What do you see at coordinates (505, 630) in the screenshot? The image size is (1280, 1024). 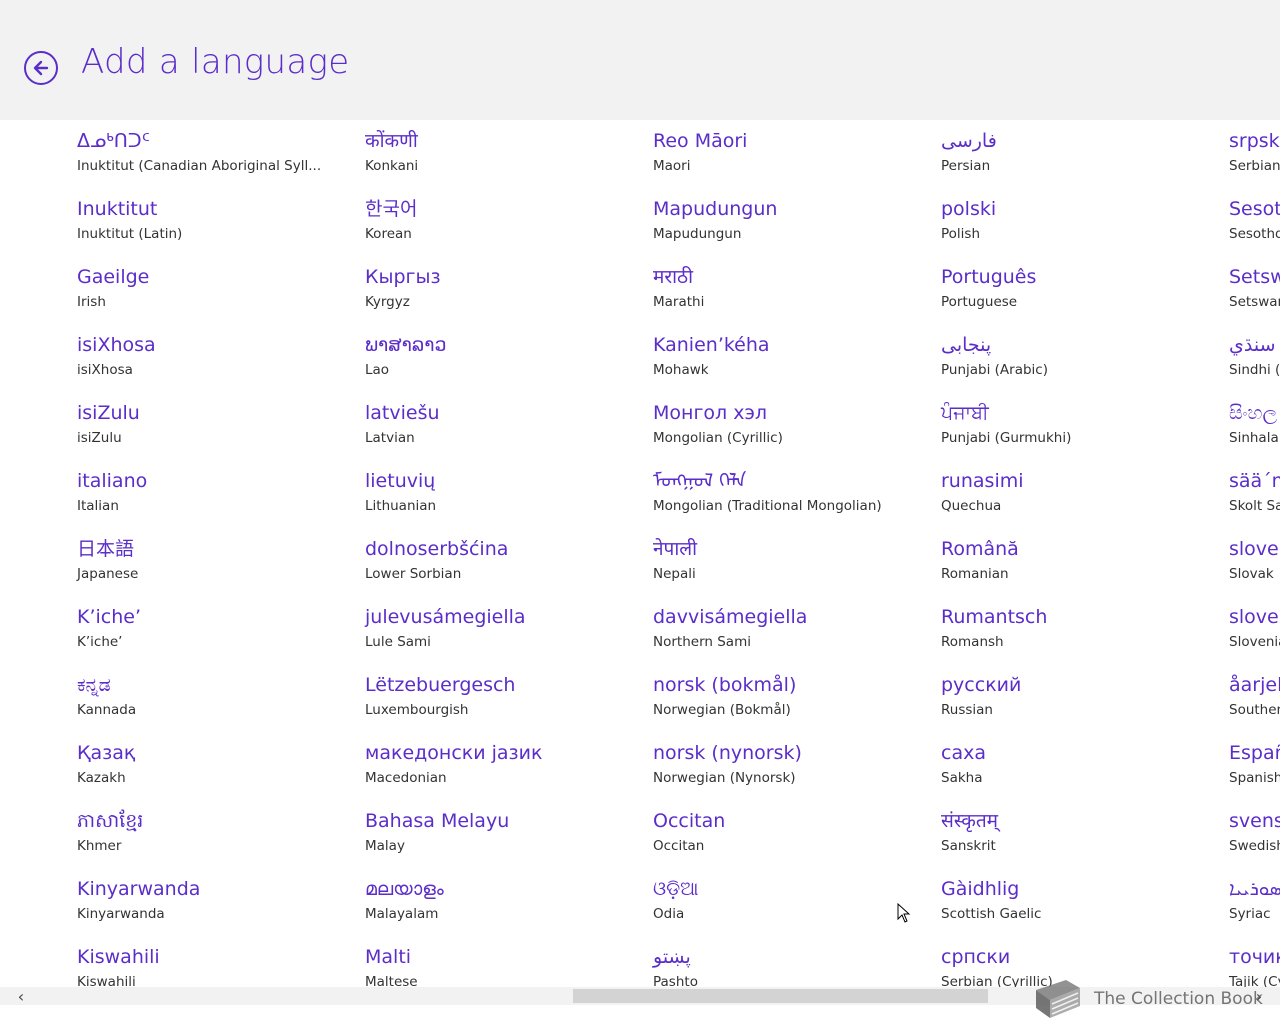 I see `language-item: julevusámegiella Lule Sami` at bounding box center [505, 630].